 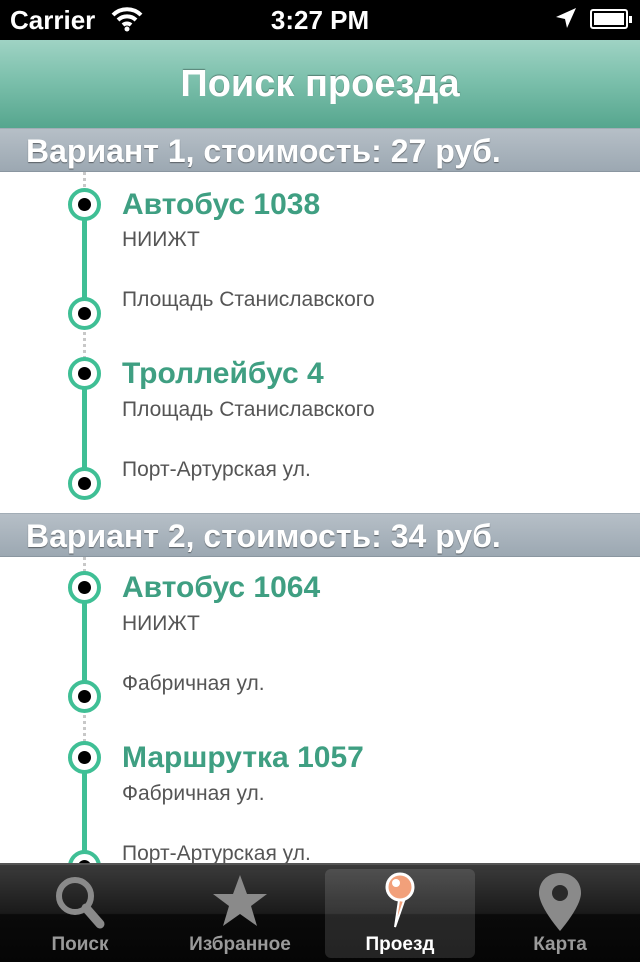 I want to click on route-title: Автобус 1038, so click(x=221, y=205).